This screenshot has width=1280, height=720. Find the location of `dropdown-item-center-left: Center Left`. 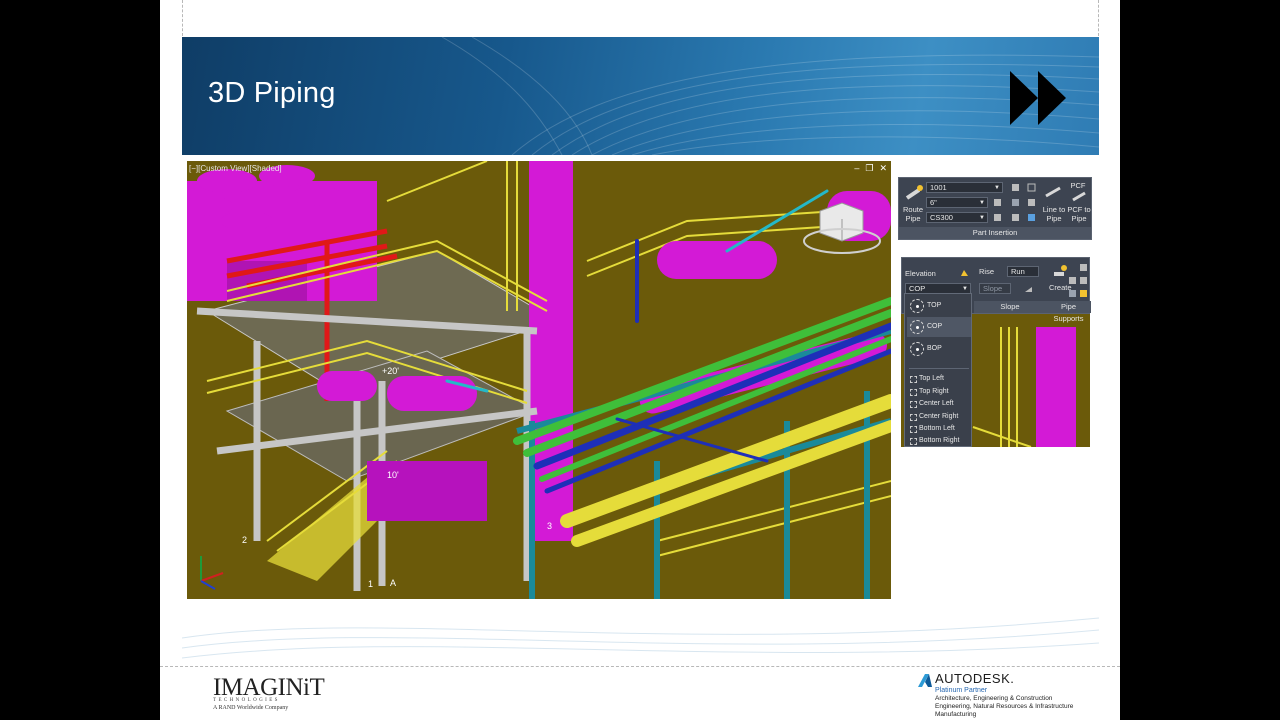

dropdown-item-center-left: Center Left is located at coordinates (939, 404).